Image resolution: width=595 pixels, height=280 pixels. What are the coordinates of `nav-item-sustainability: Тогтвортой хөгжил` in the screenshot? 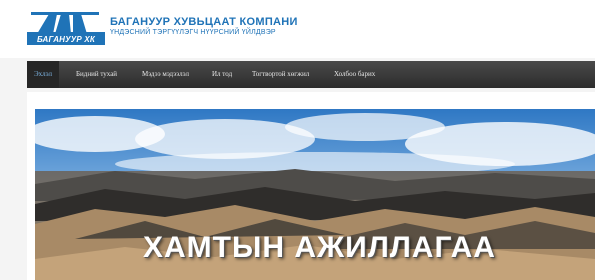 It's located at (280, 74).